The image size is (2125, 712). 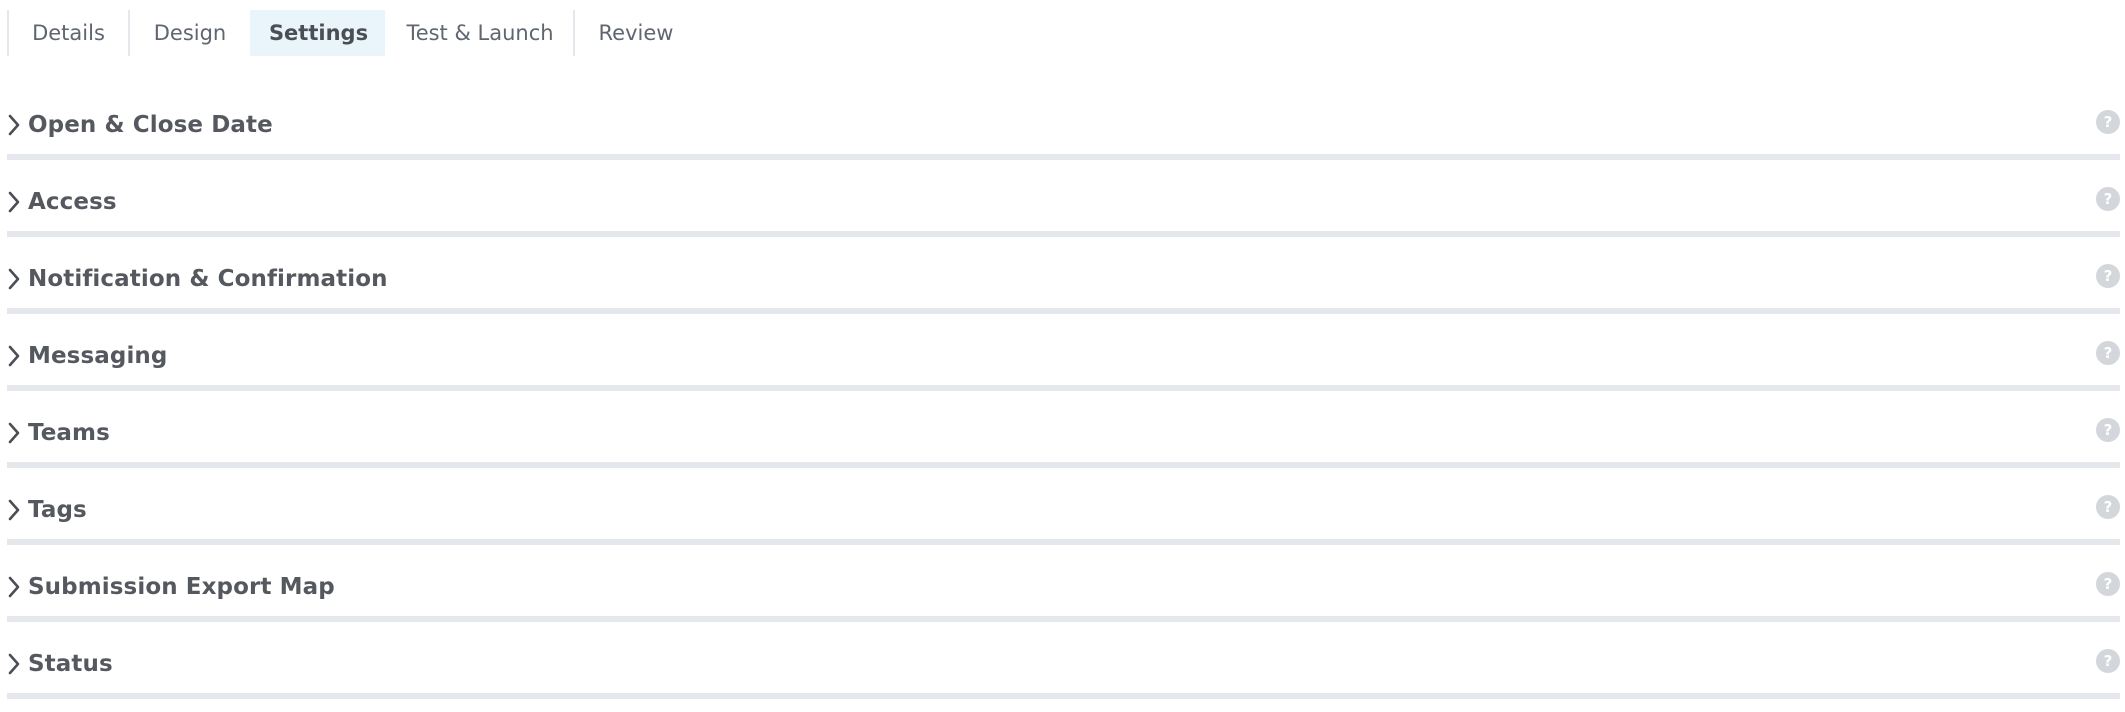 I want to click on tab-details: Details, so click(x=67, y=33).